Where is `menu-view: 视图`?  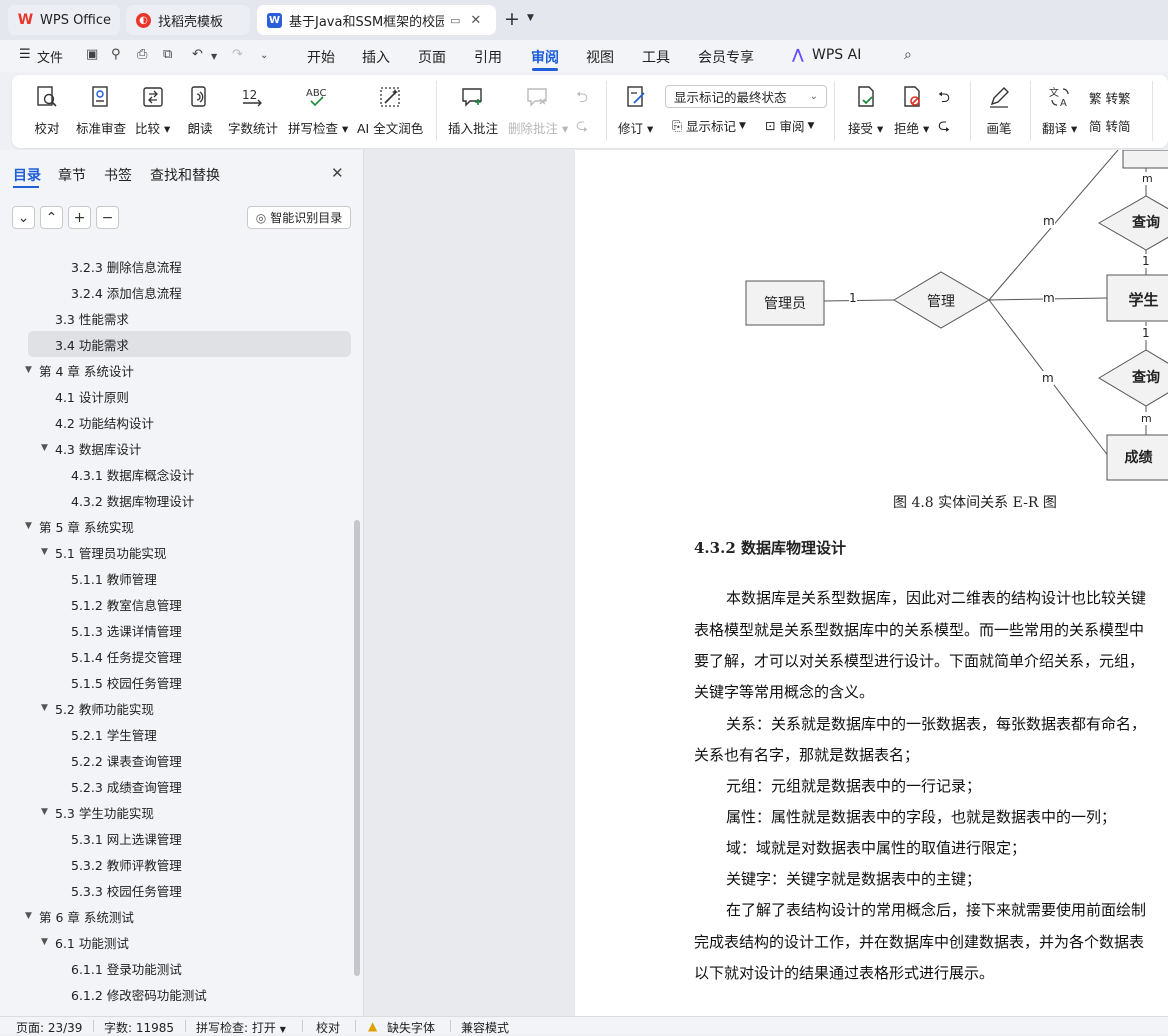
menu-view: 视图 is located at coordinates (600, 57).